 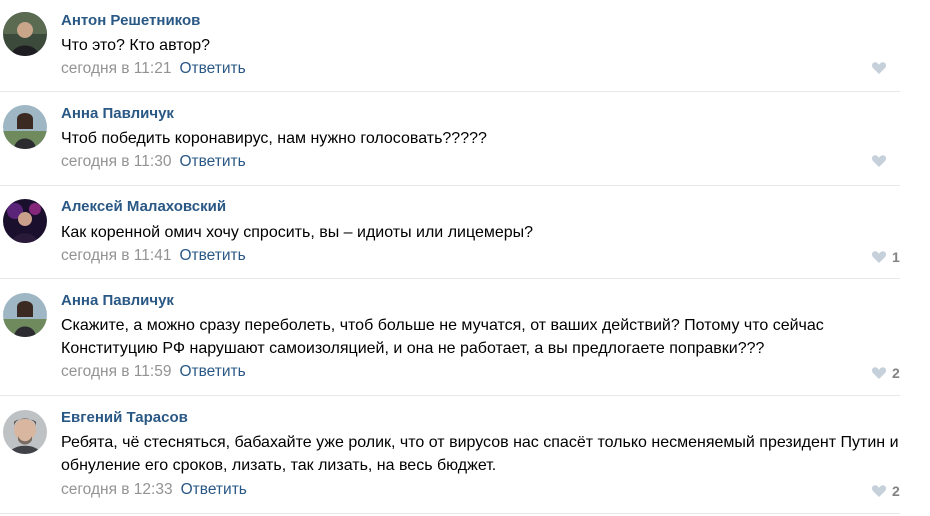 What do you see at coordinates (124, 417) in the screenshot?
I see `comment-author: Евгений Тарасов` at bounding box center [124, 417].